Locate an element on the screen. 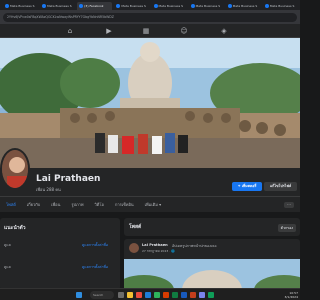  edge-icon is located at coordinates (148, 295).